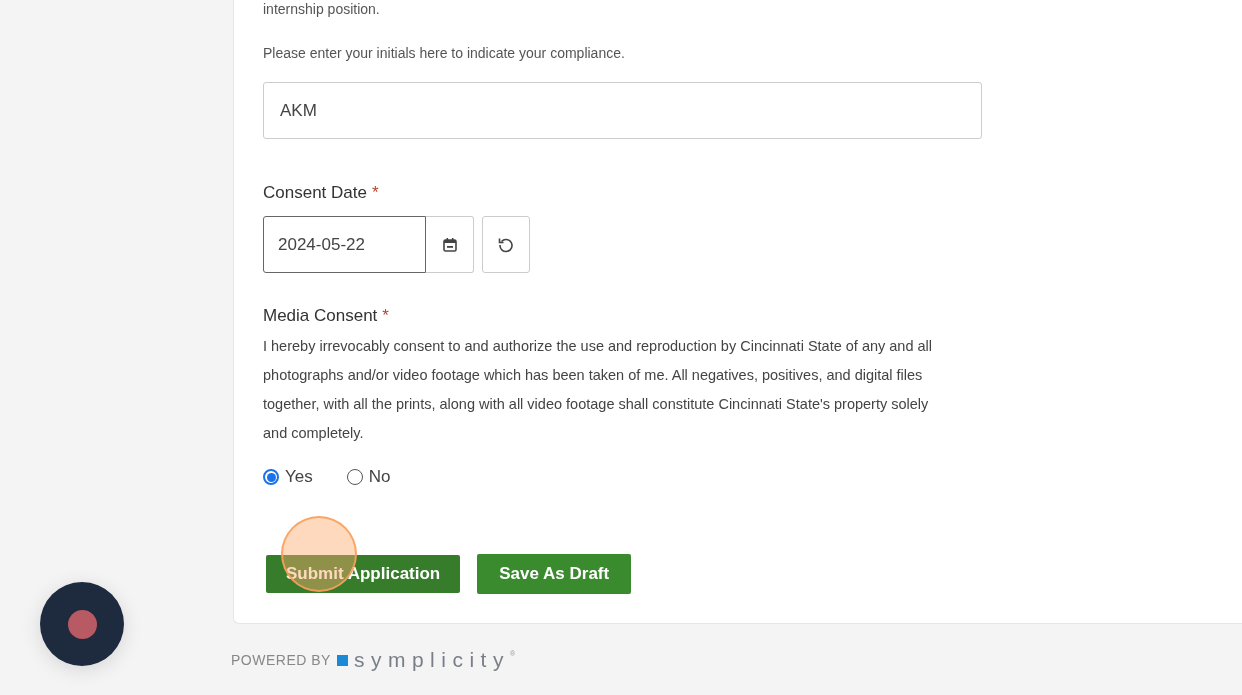 This screenshot has height=695, width=1242. I want to click on initials-prompt: Please enter your initials here to indicate your compliance., so click(444, 53).